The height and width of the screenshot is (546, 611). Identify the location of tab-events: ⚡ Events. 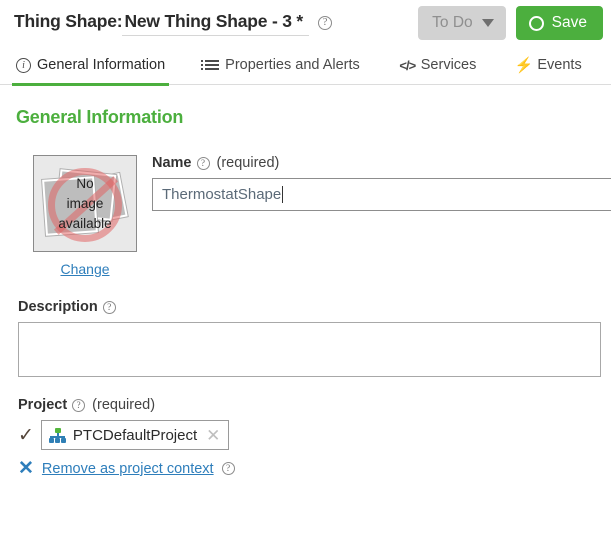
(548, 65).